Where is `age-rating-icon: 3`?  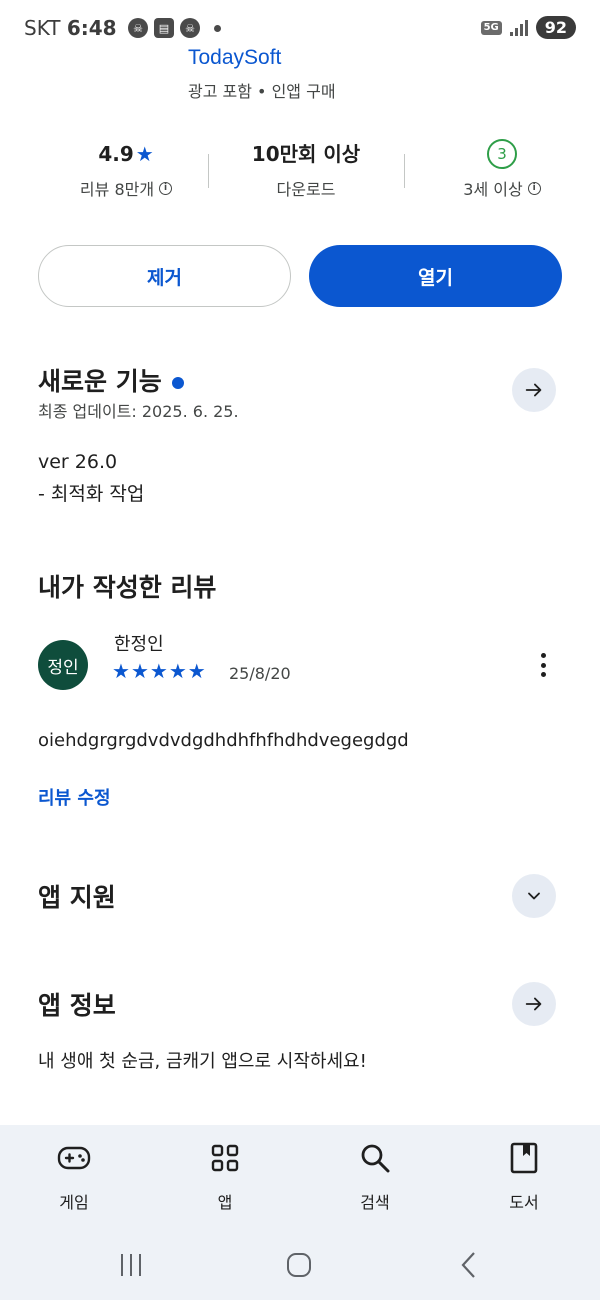
age-rating-icon: 3 is located at coordinates (502, 154).